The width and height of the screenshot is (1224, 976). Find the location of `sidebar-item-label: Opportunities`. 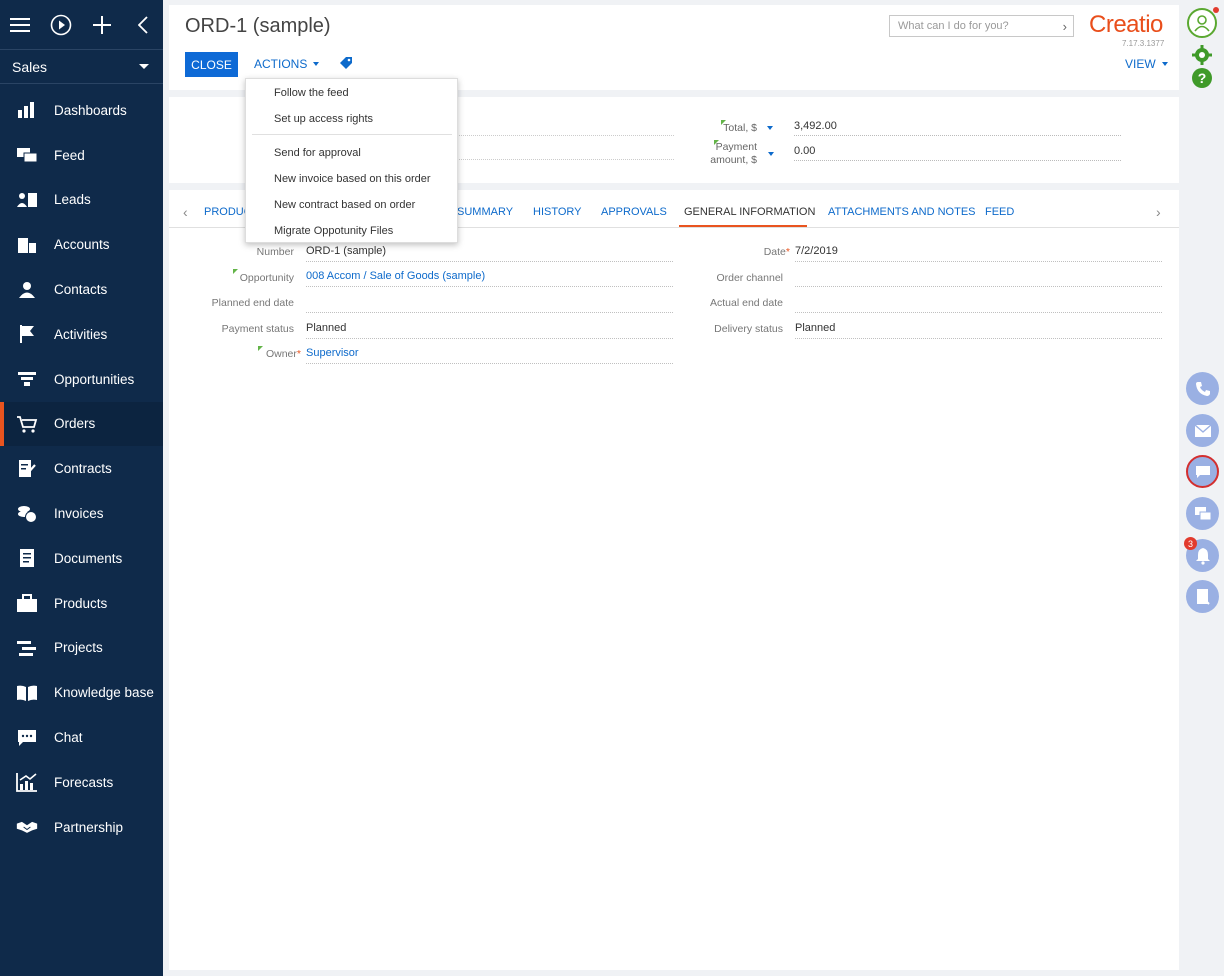

sidebar-item-label: Opportunities is located at coordinates (94, 379).